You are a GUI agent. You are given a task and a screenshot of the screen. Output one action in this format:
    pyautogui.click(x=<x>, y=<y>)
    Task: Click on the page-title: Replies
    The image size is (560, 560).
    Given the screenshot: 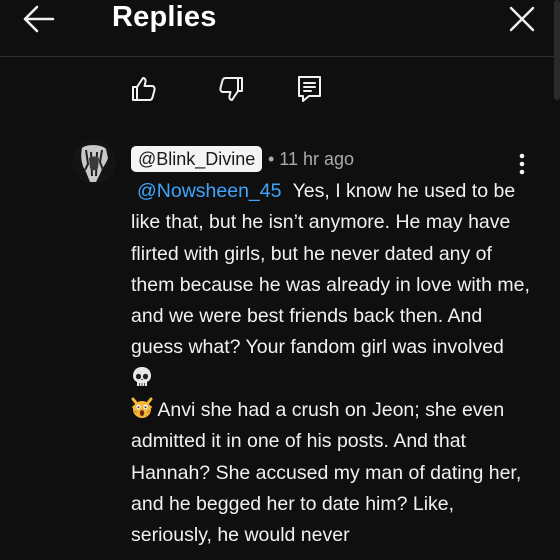 What is the action you would take?
    pyautogui.click(x=164, y=17)
    